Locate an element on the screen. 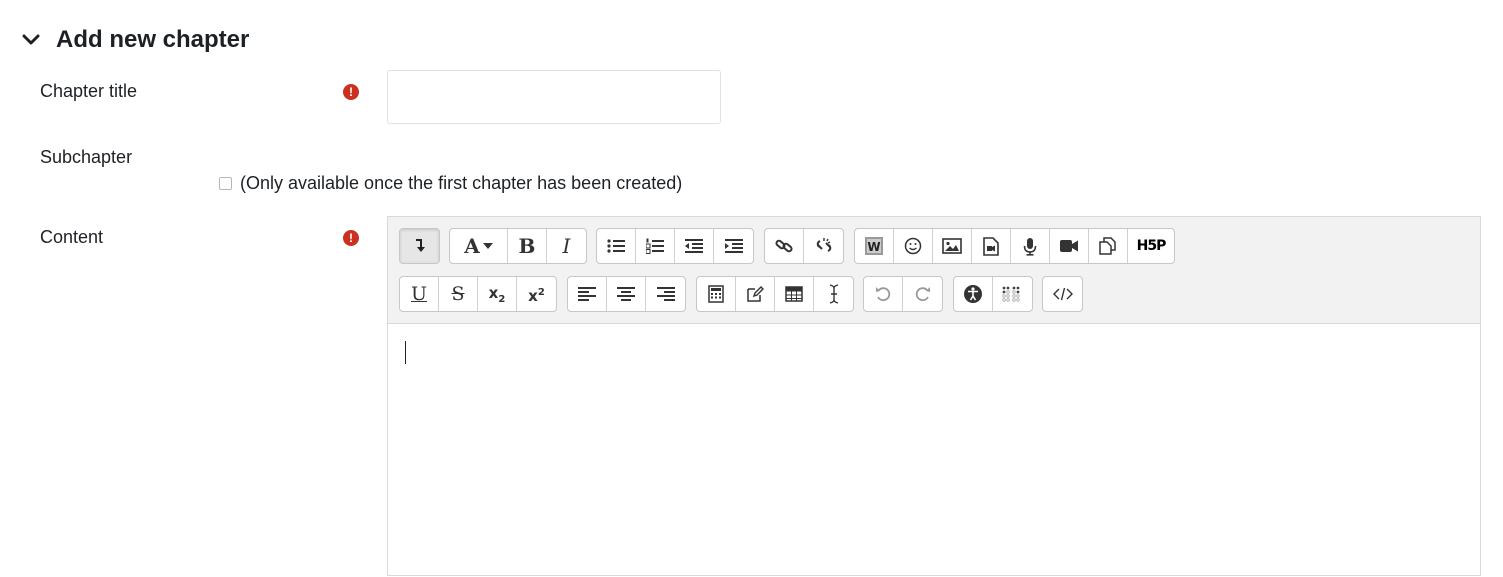 The height and width of the screenshot is (577, 1503). indent-icon is located at coordinates (733, 246).